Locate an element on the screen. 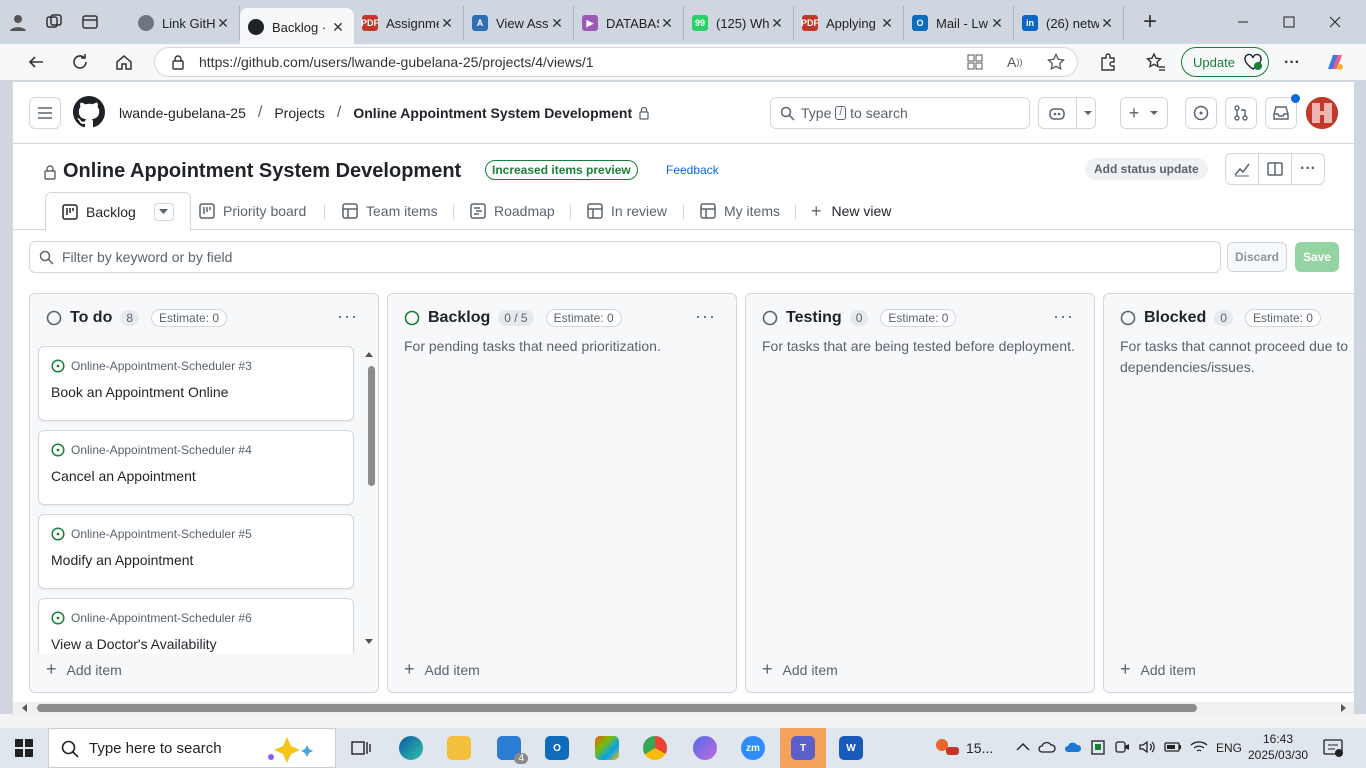 This screenshot has height=768, width=1366. app-available-icon is located at coordinates (975, 62).